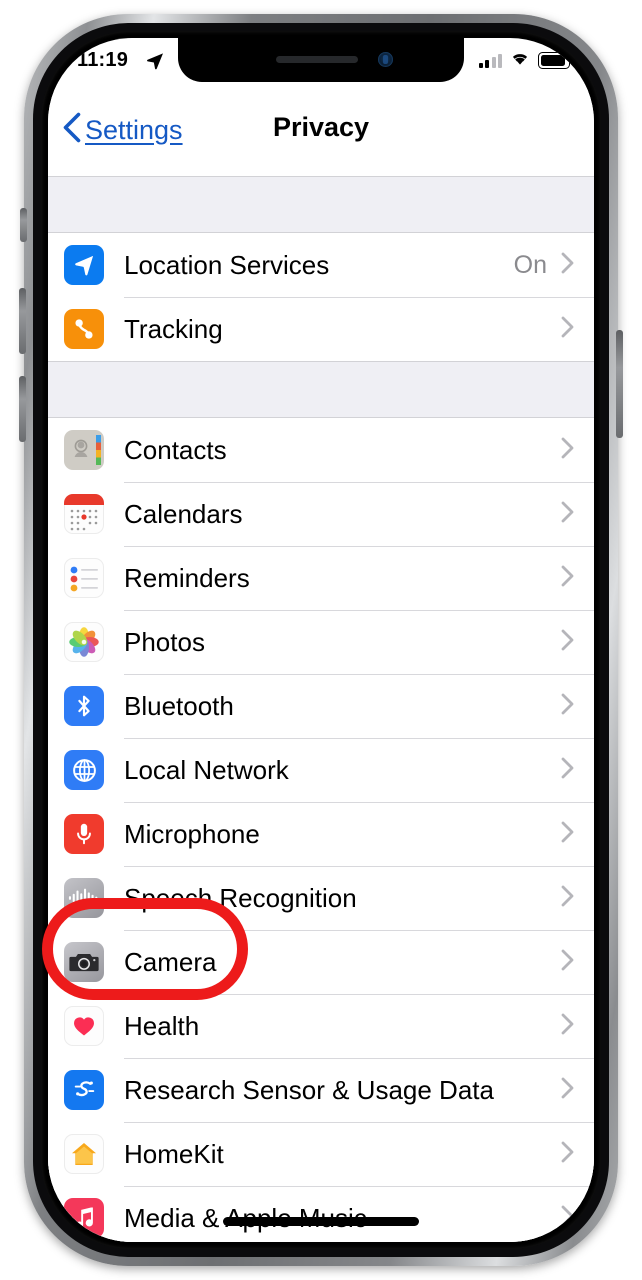 Image resolution: width=642 pixels, height=1280 pixels. What do you see at coordinates (174, 1153) in the screenshot?
I see `row-label: HomeKit` at bounding box center [174, 1153].